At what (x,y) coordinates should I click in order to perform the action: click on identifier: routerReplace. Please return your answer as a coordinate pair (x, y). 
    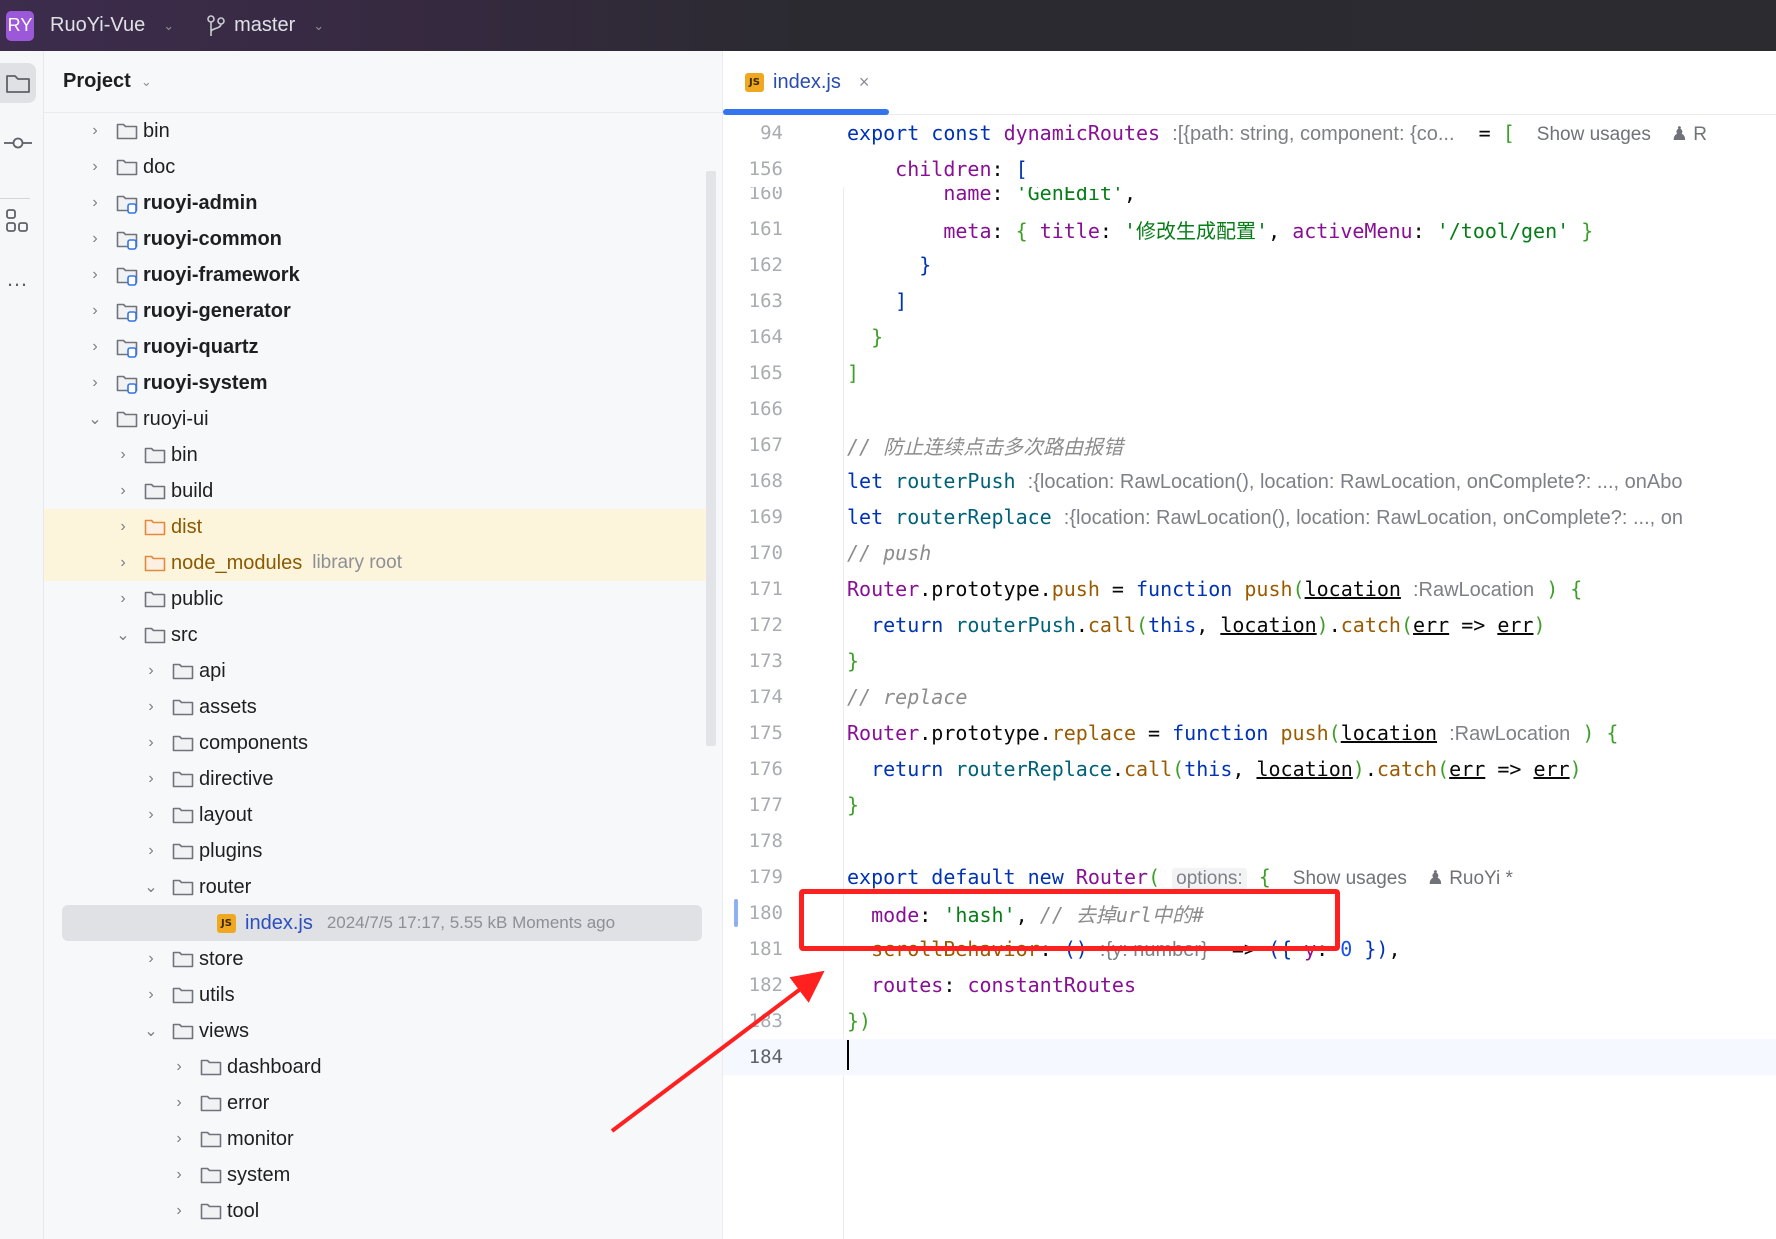
    Looking at the image, I should click on (973, 516).